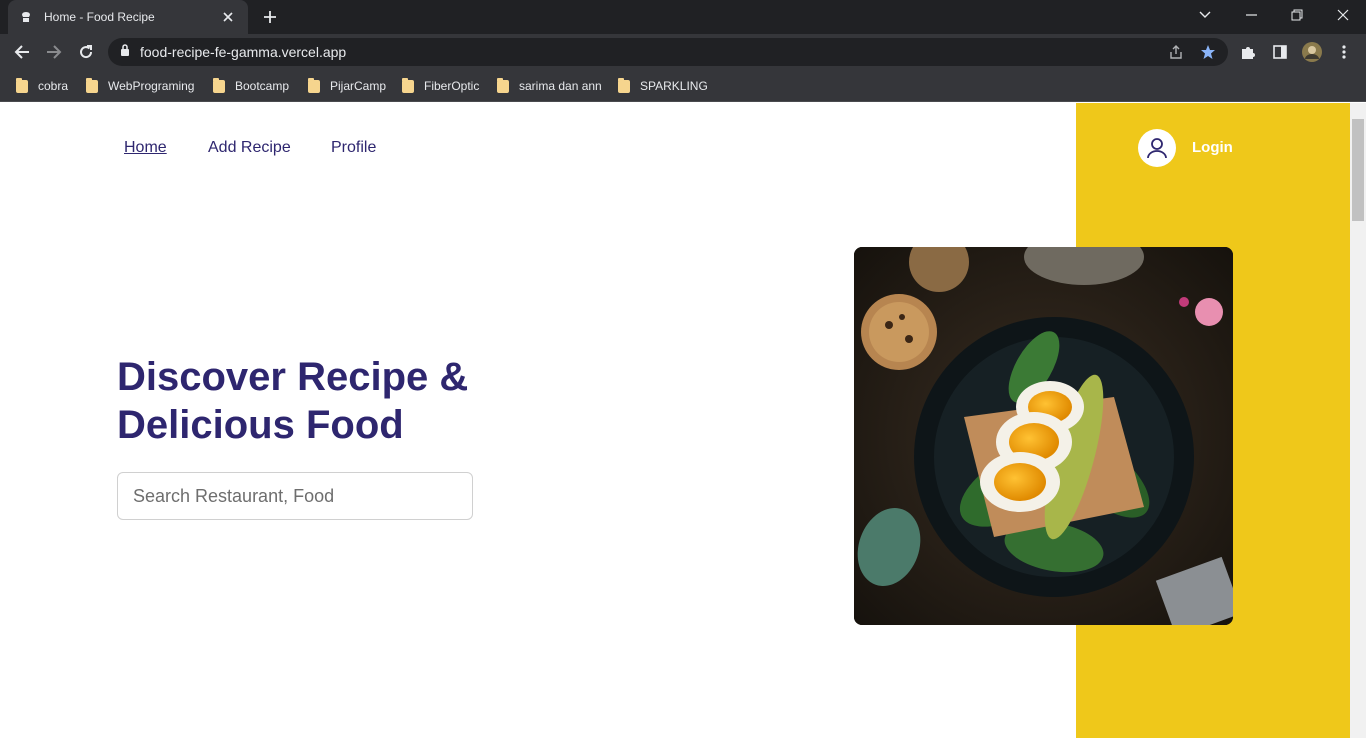 The image size is (1366, 738). I want to click on share-icon, so click(1176, 54).